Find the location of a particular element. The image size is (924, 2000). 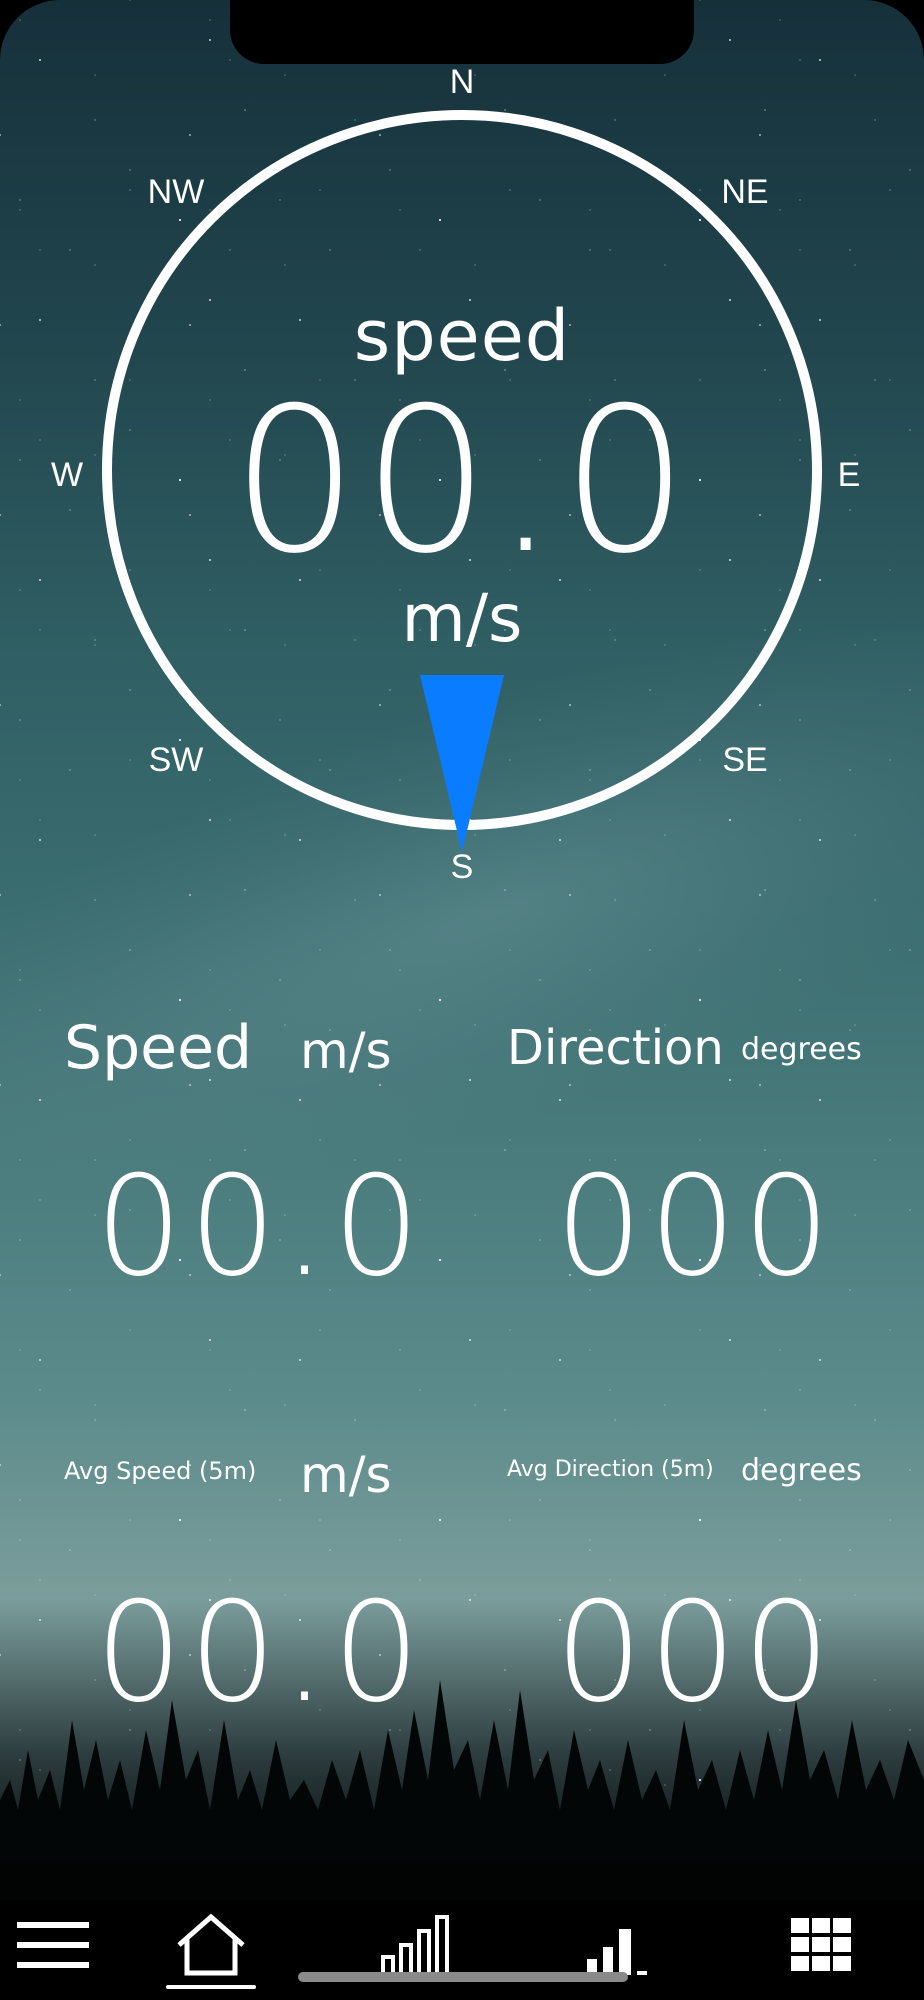

home-indicator is located at coordinates (463, 1977).